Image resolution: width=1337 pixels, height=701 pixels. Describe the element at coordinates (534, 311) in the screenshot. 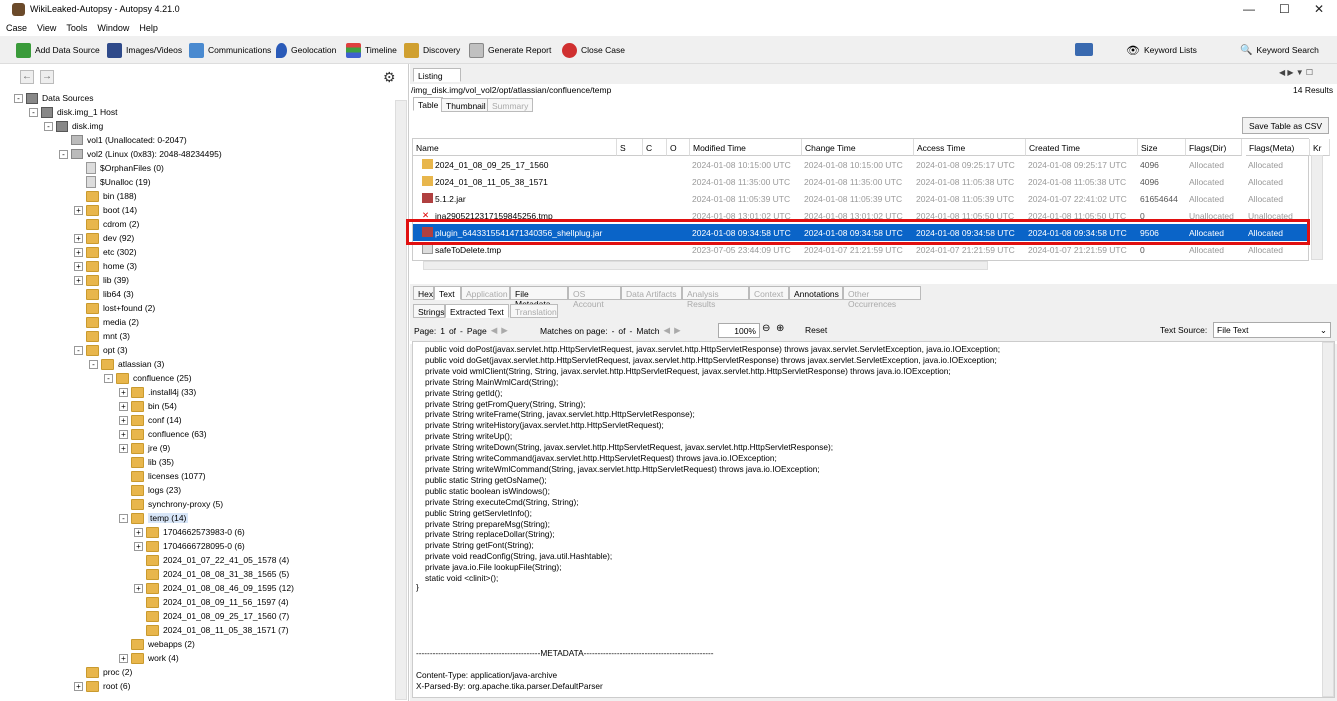

I see `subtab-translation: Translation` at that location.